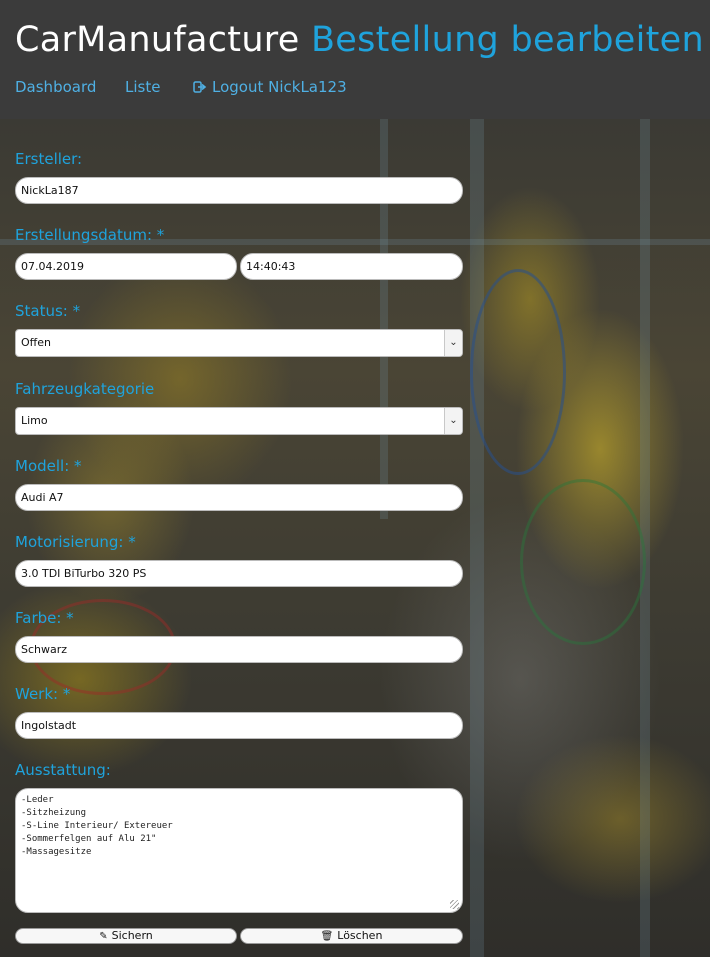 The width and height of the screenshot is (710, 957). I want to click on save-button-label: Sichern, so click(132, 935).